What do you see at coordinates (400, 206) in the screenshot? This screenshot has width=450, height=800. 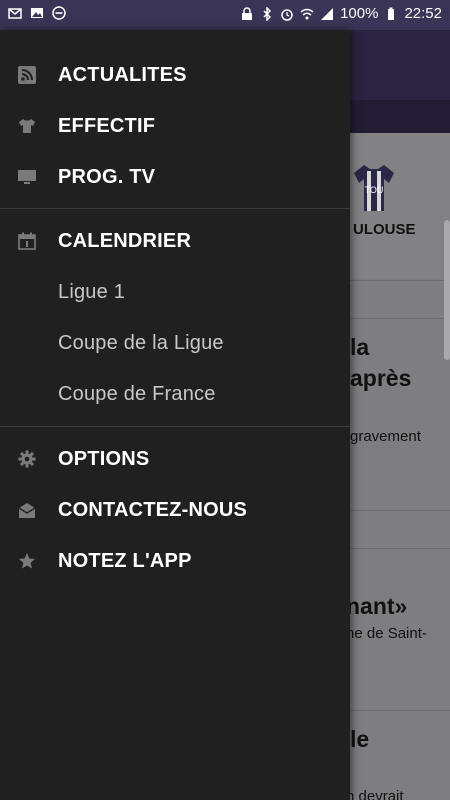 I see `match-card: TOU ULOUSE` at bounding box center [400, 206].